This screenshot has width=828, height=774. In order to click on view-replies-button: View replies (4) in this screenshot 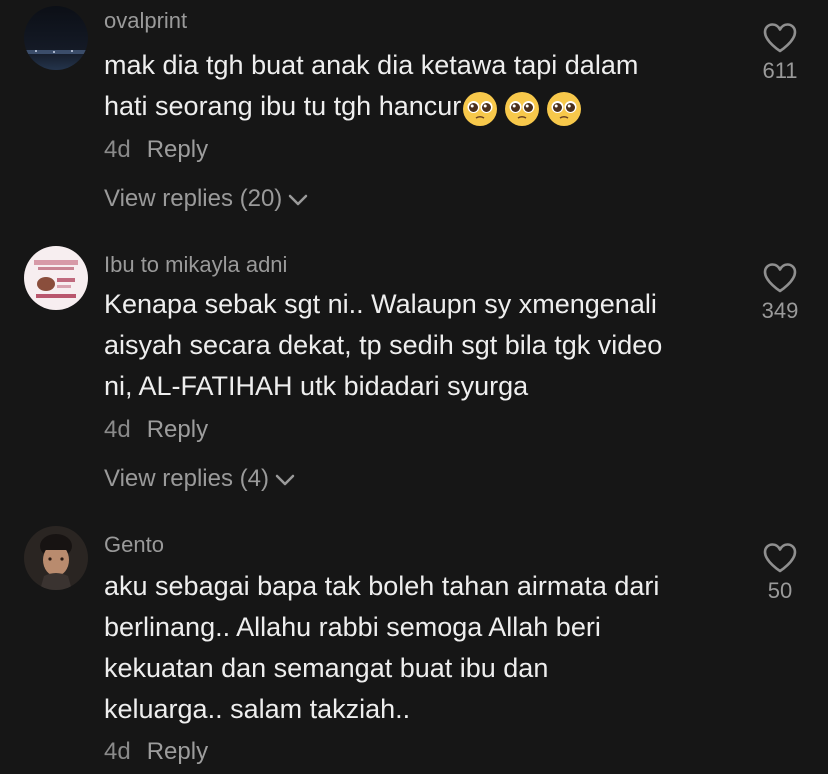, I will do `click(199, 479)`.